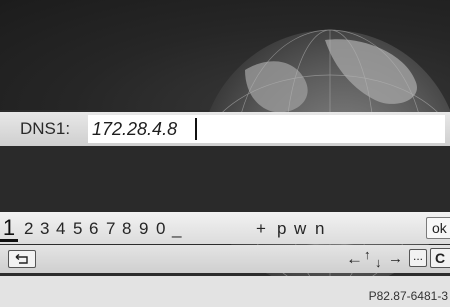 Image resolution: width=450 pixels, height=307 pixels. What do you see at coordinates (44, 229) in the screenshot?
I see `char-key: 3` at bounding box center [44, 229].